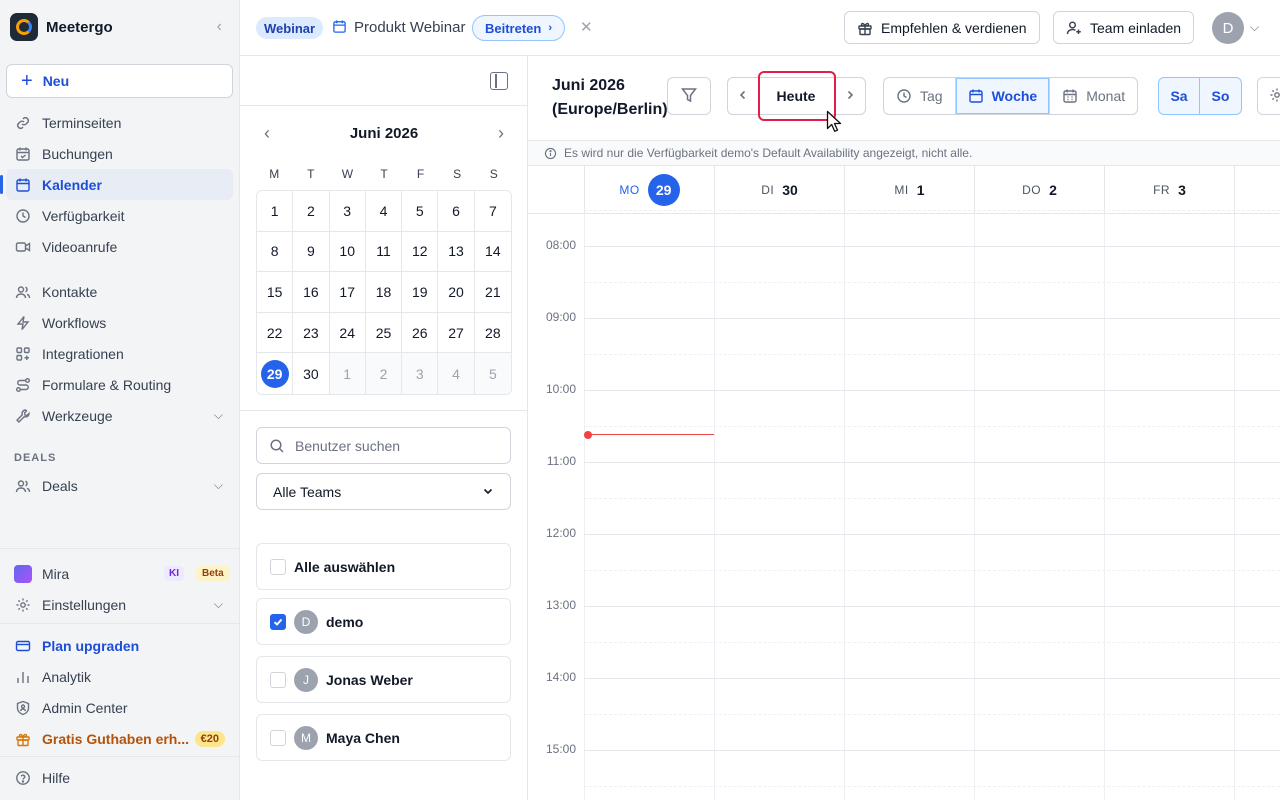 The height and width of the screenshot is (800, 1280). Describe the element at coordinates (119, 384) in the screenshot. I see `sidebar-item-formulare: Formulare & Routing` at that location.